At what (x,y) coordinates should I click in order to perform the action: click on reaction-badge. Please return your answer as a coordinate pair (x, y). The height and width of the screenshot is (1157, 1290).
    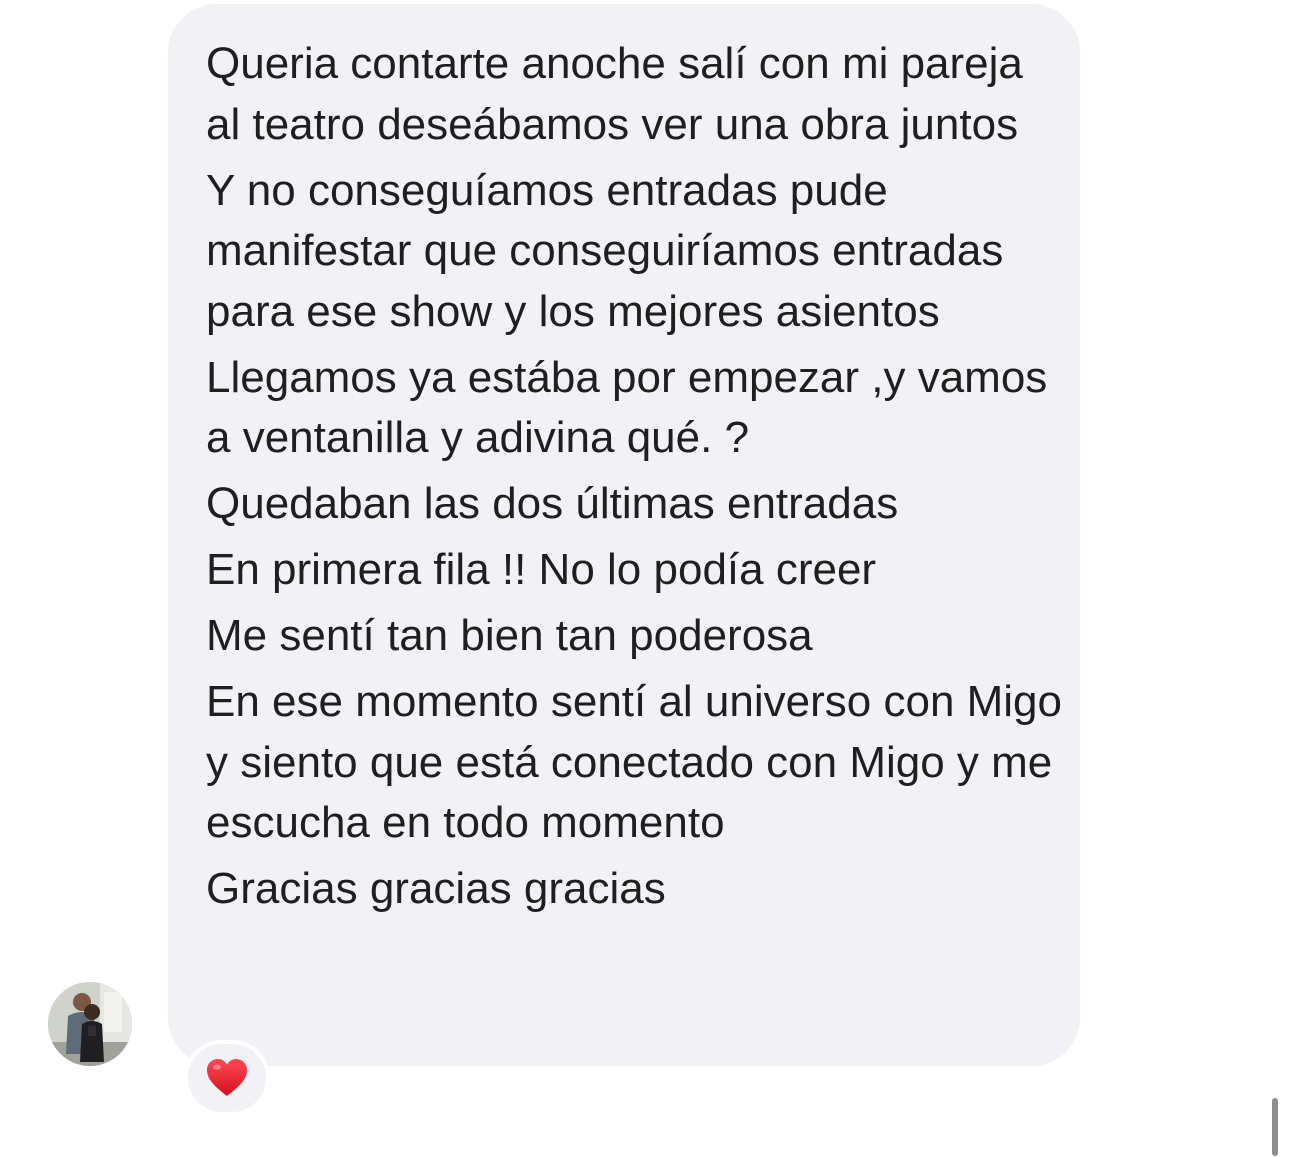
    Looking at the image, I should click on (227, 1078).